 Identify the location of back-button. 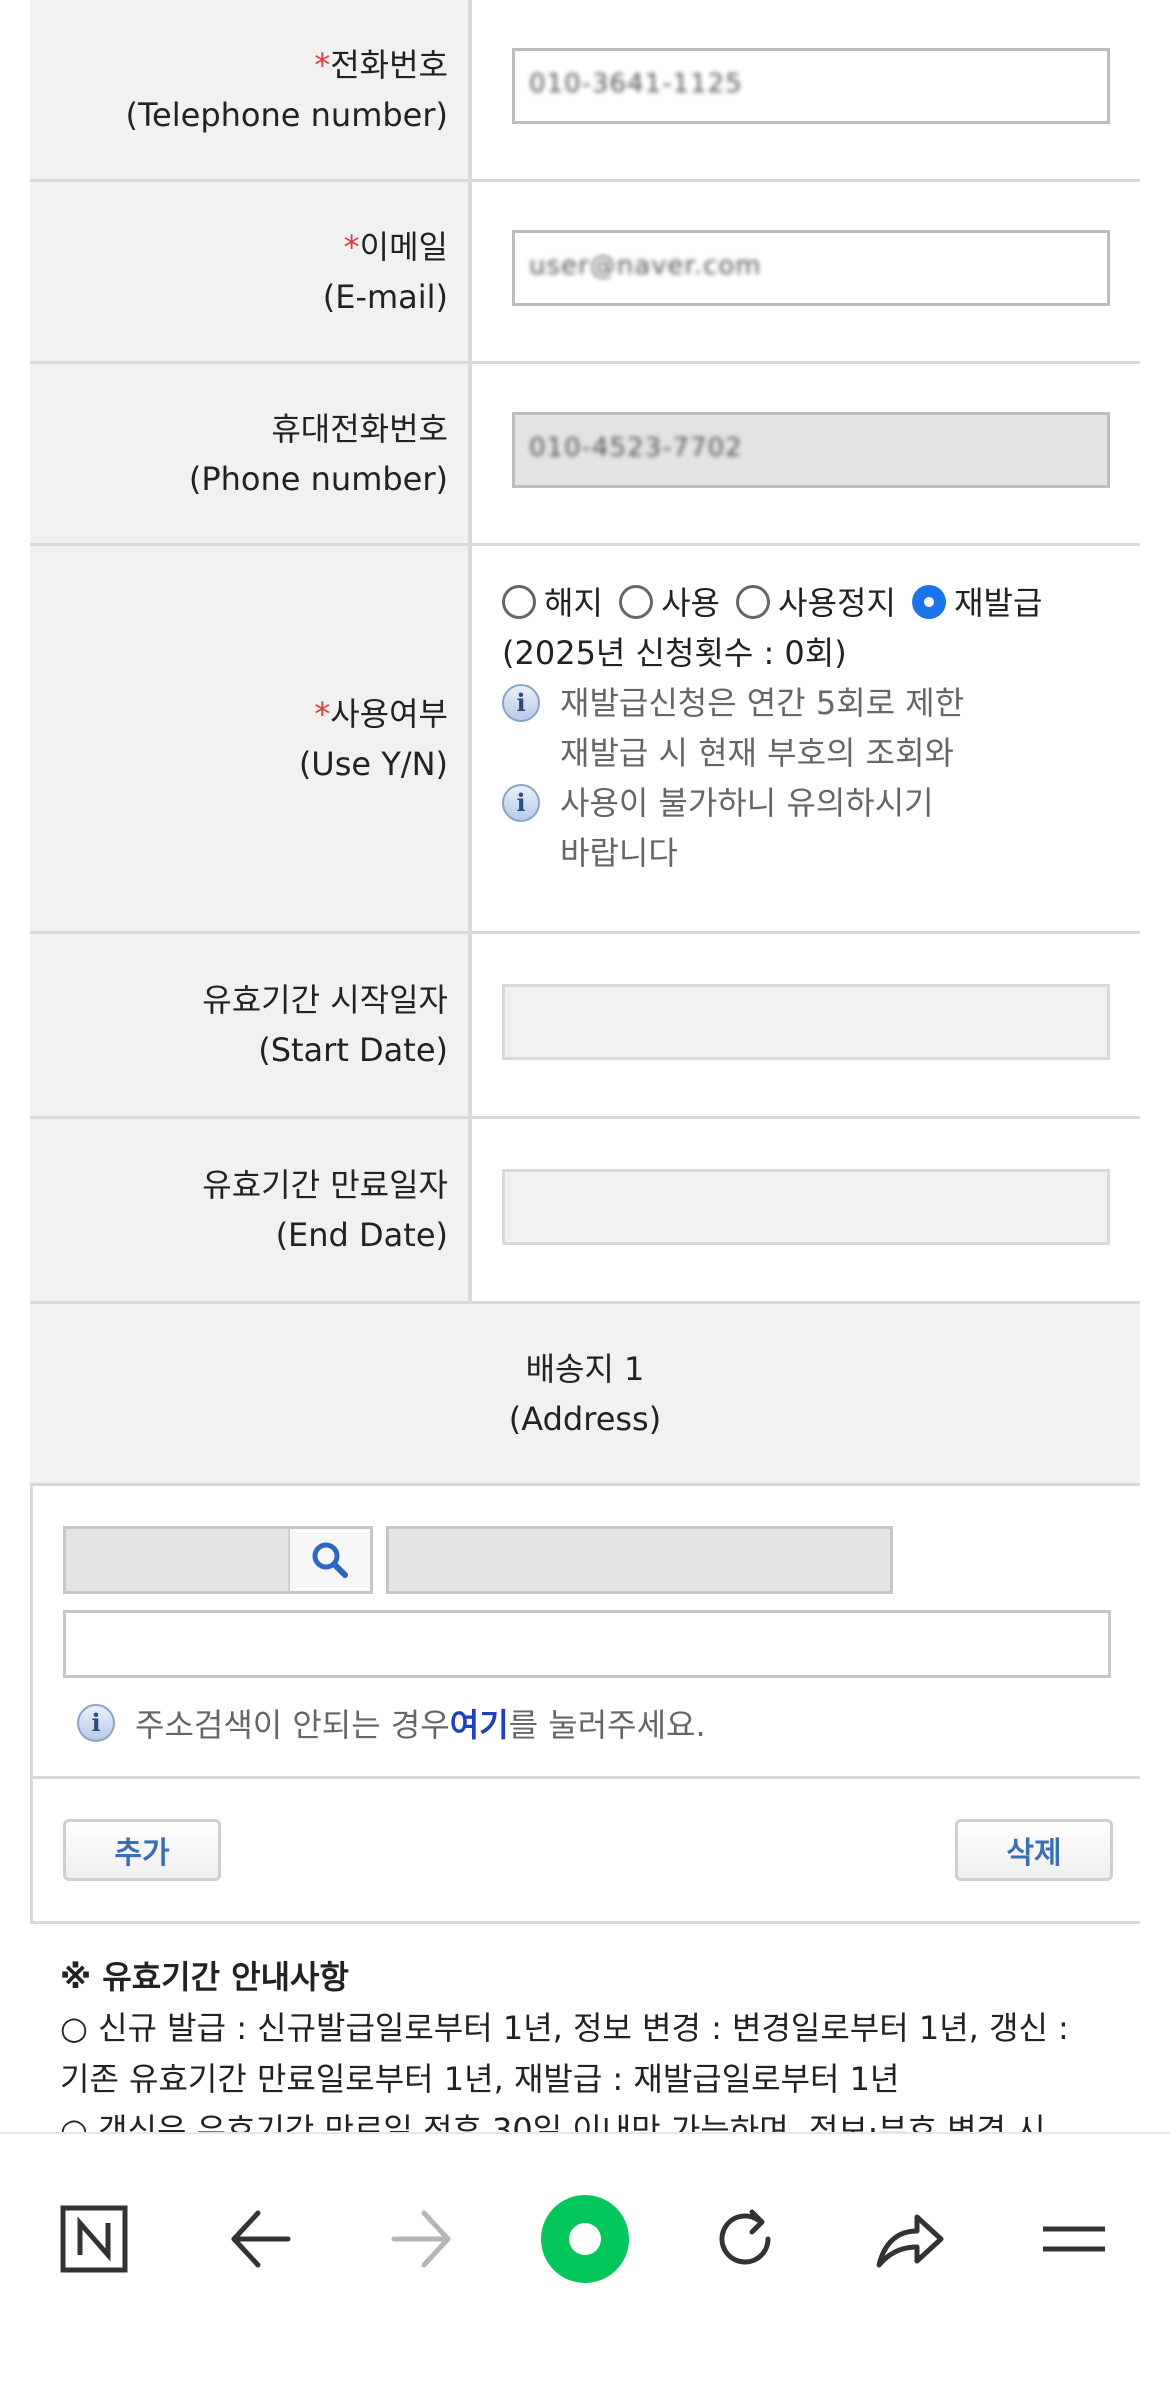
(260, 2239).